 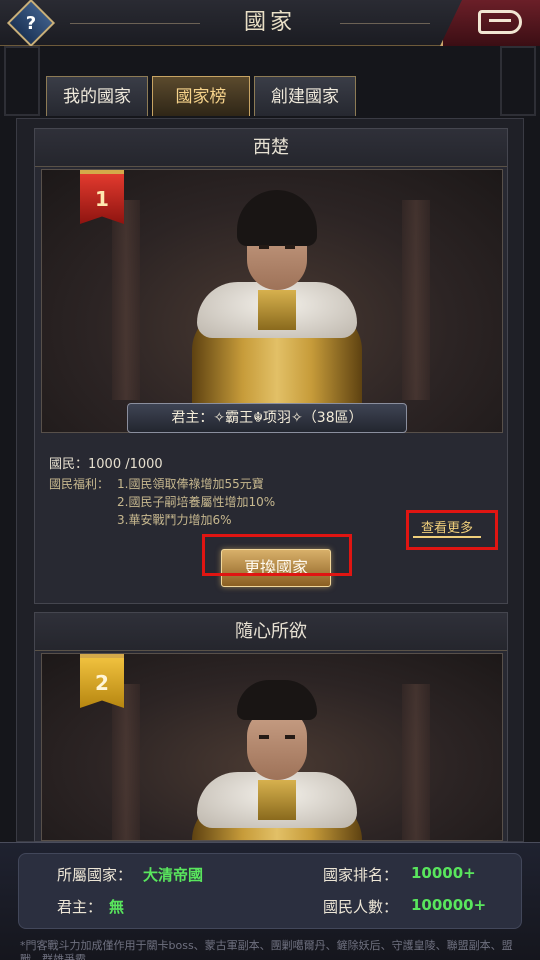 I want to click on my-nation-value: 大清帝國, so click(x=173, y=875).